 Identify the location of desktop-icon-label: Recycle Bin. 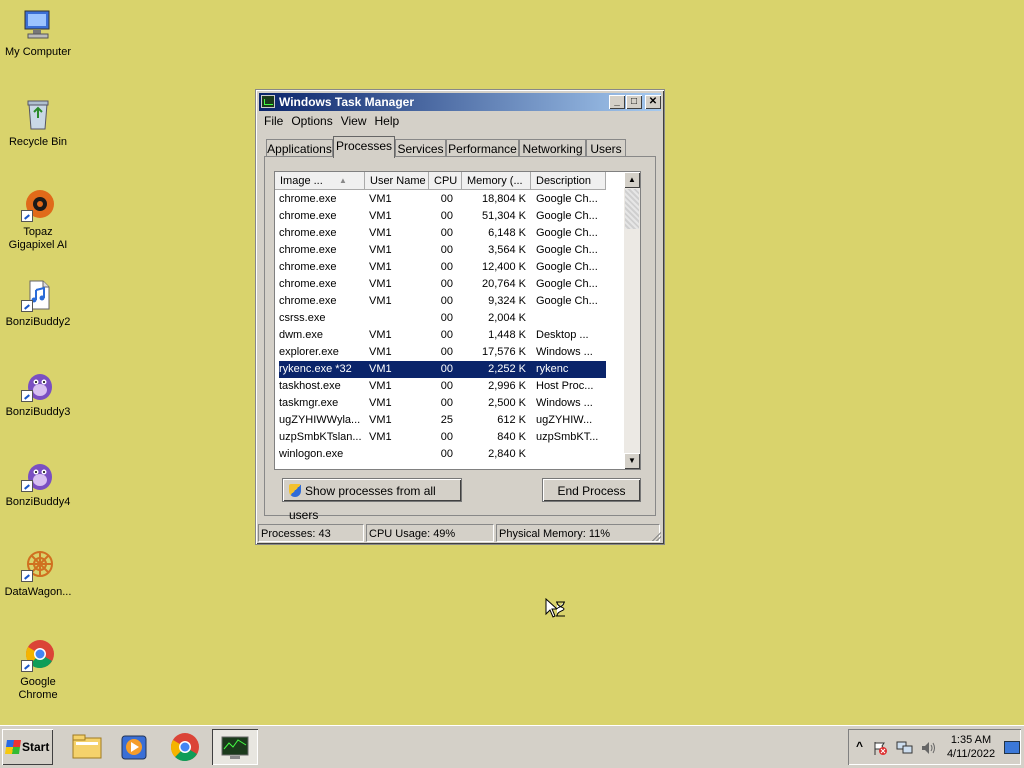
(38, 142).